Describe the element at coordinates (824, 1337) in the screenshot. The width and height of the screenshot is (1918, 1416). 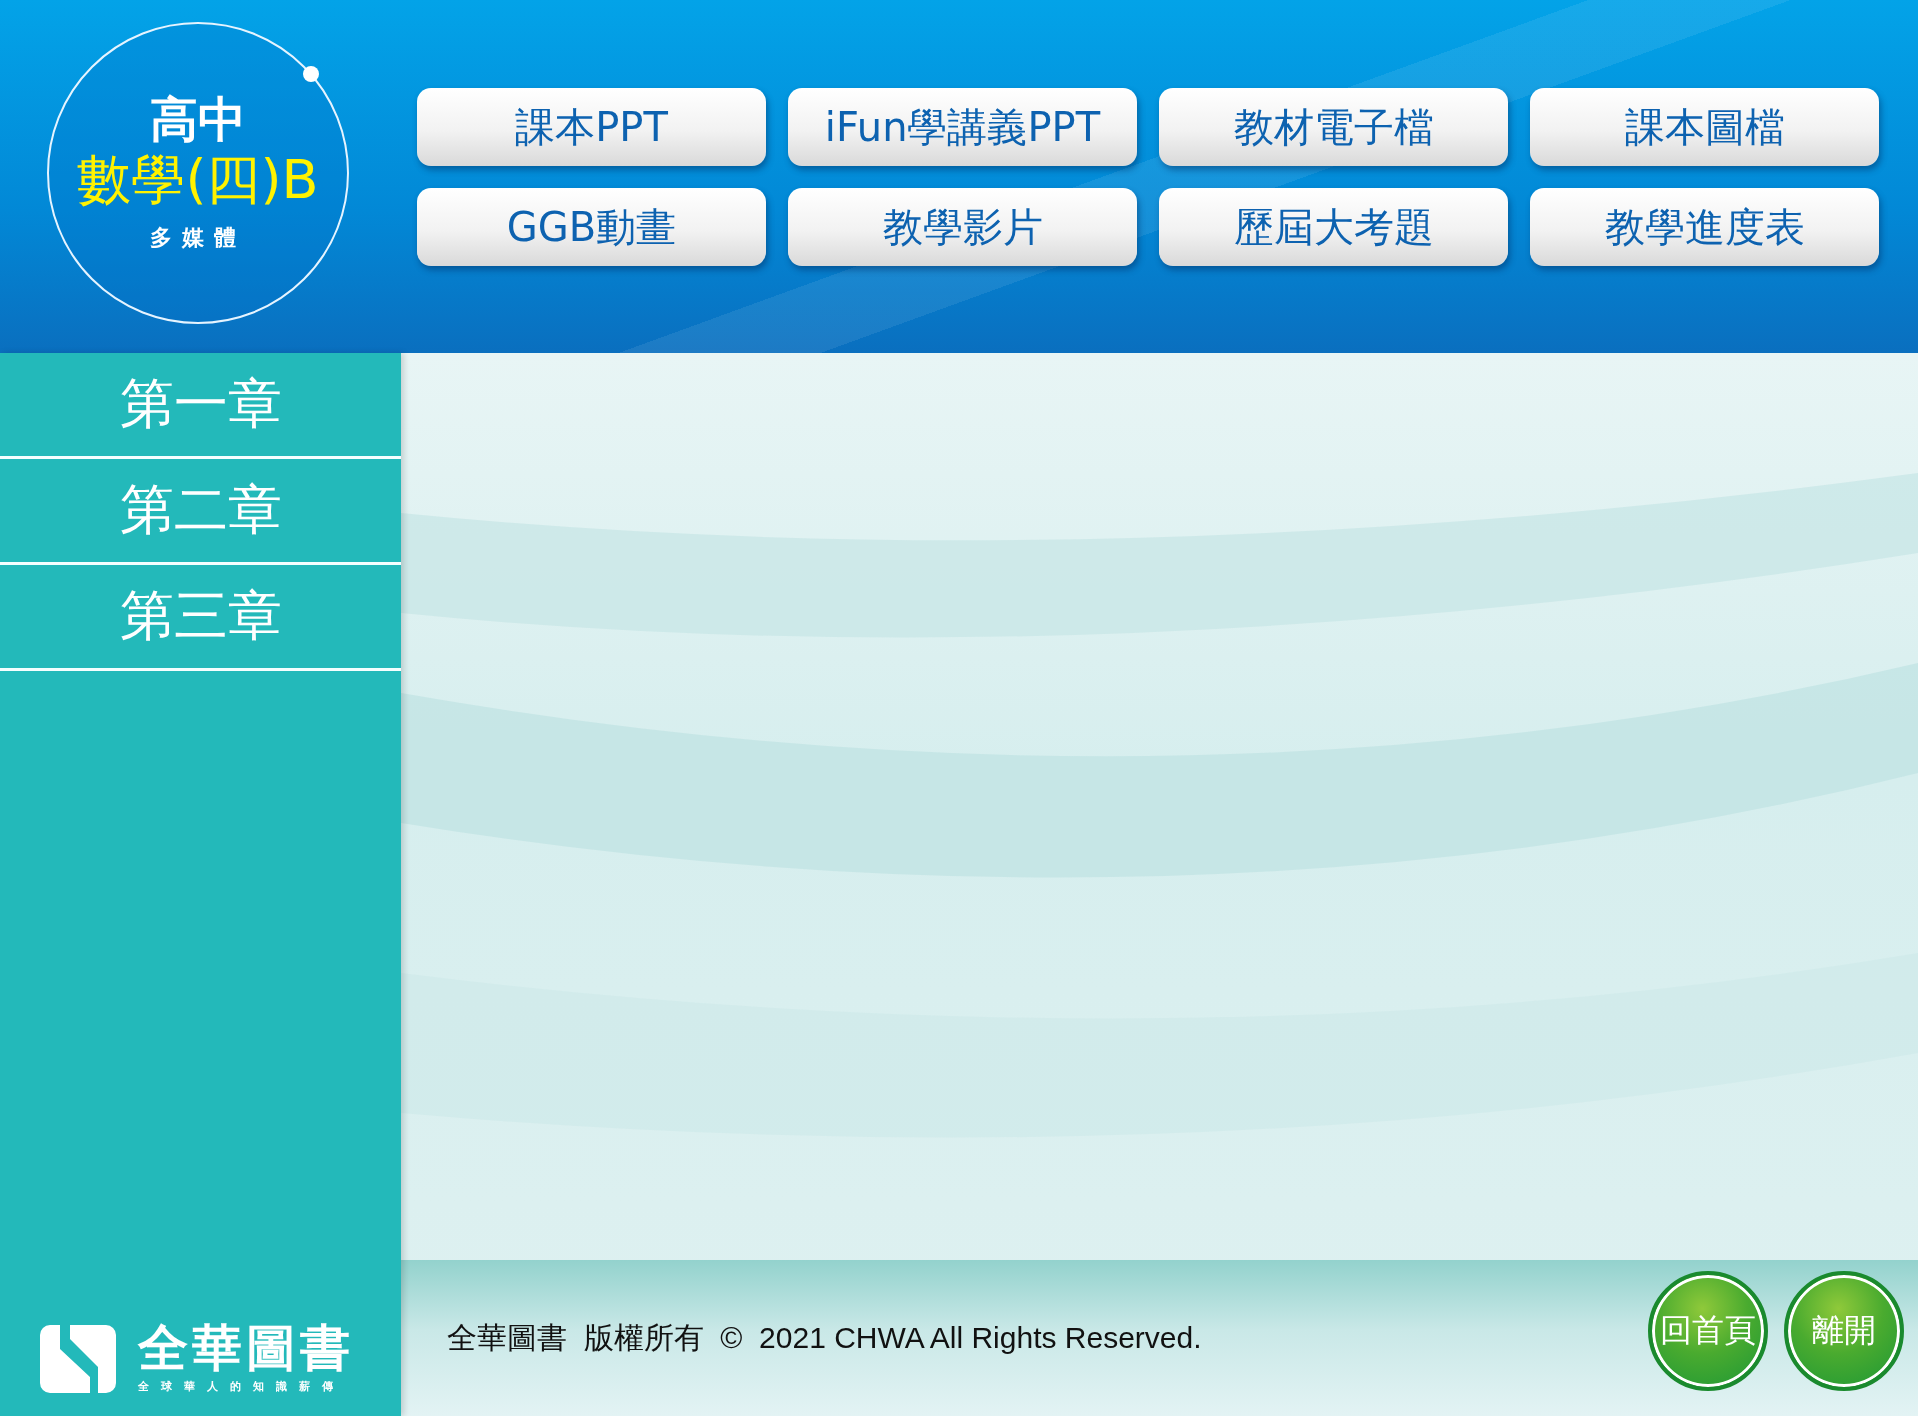
I see `copyright-text: 全華圖書 版權所有 © 2021 CHWA All Rights Reserved.` at that location.